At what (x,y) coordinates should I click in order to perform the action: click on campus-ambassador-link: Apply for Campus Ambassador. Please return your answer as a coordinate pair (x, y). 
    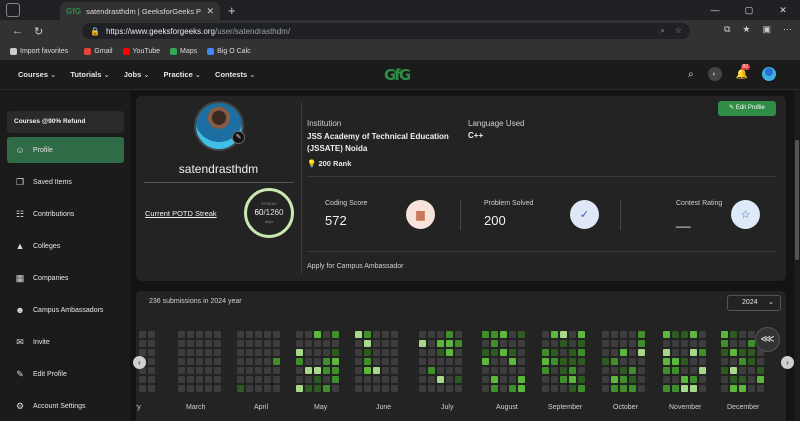
    Looking at the image, I should click on (355, 266).